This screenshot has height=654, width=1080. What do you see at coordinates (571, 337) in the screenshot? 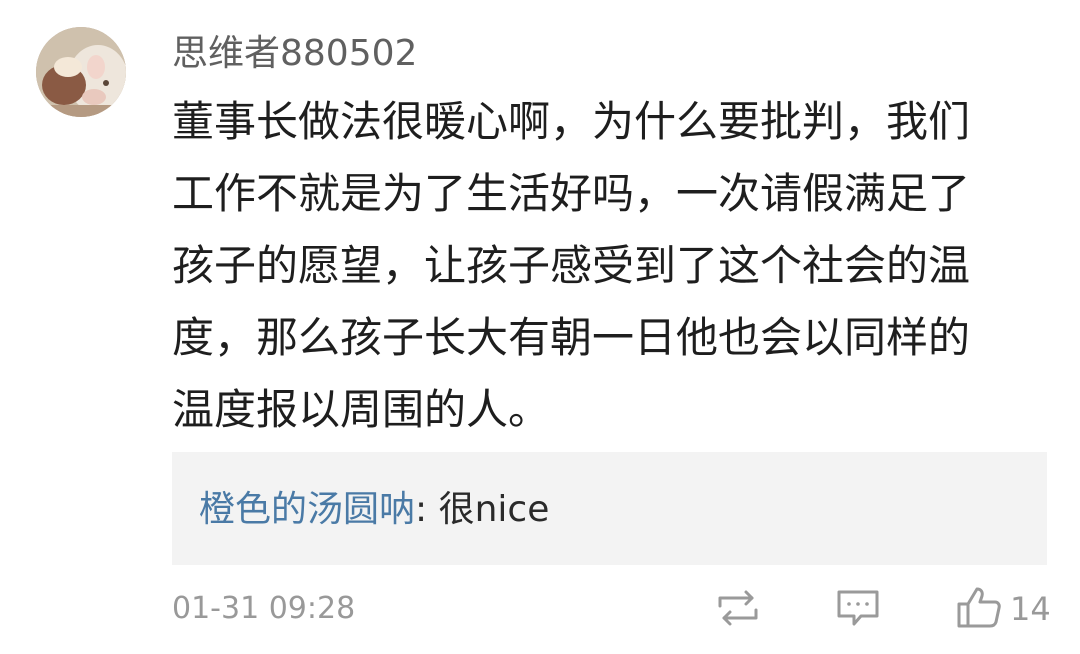
I see `post-content-line: 度，那么孩子长大有朝一日他也会以同样的` at bounding box center [571, 337].